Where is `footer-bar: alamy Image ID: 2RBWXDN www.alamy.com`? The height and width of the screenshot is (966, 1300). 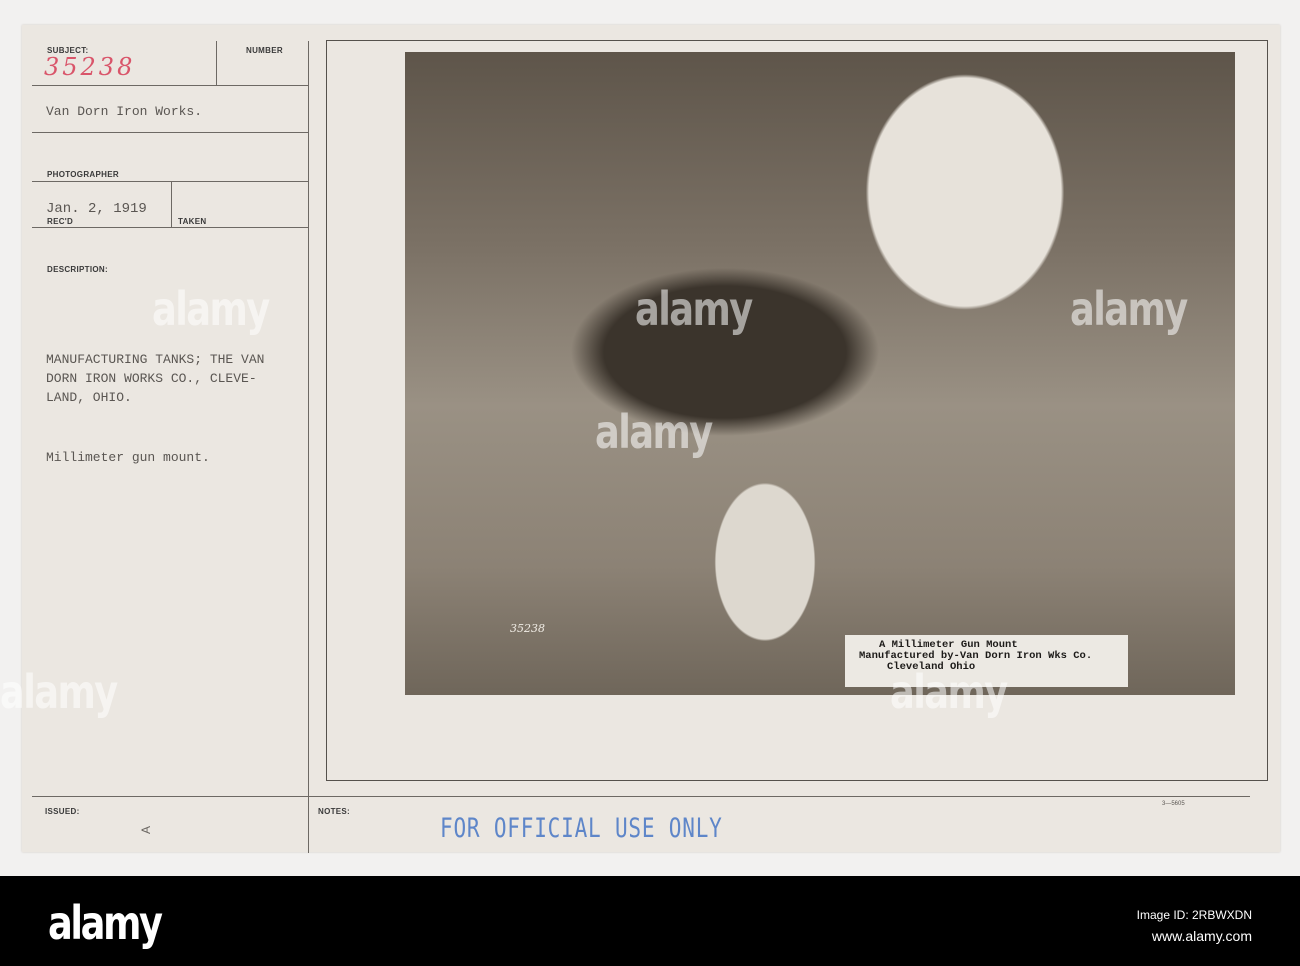
footer-bar: alamy Image ID: 2RBWXDN www.alamy.com is located at coordinates (650, 921).